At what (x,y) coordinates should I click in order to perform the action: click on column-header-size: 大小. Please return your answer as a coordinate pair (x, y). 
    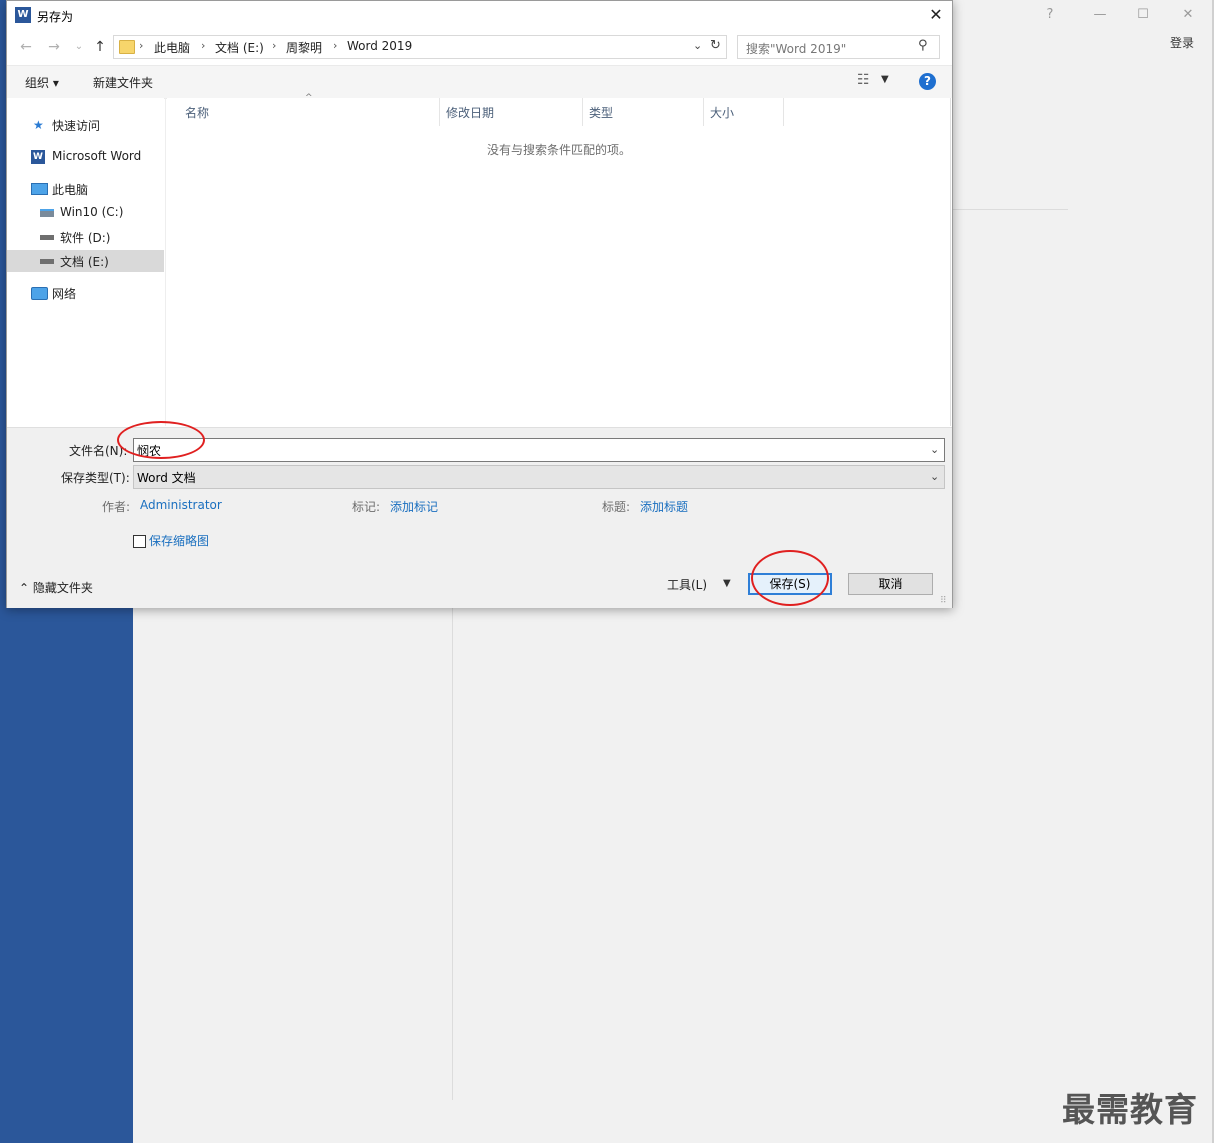
    Looking at the image, I should click on (722, 112).